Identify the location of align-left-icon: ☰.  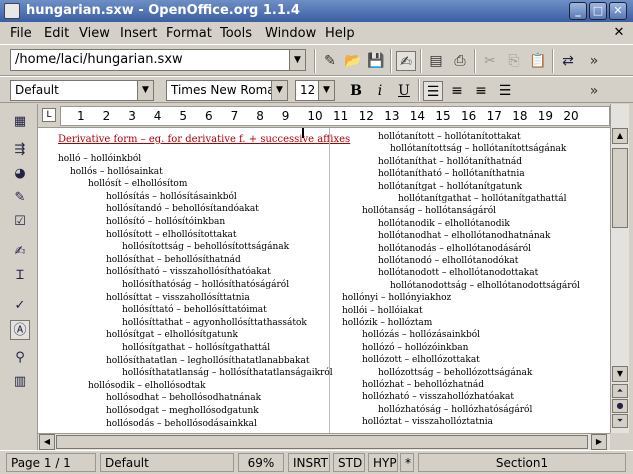
(433, 91).